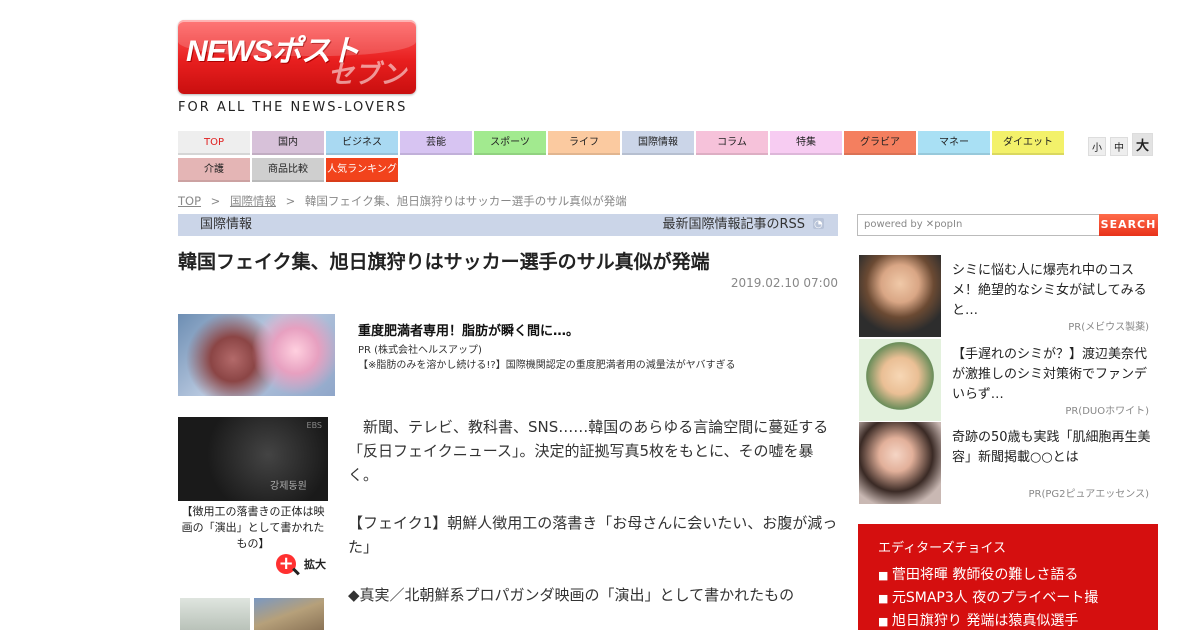 This screenshot has width=1200, height=630. What do you see at coordinates (880, 143) in the screenshot?
I see `nav-tab: グラビア` at bounding box center [880, 143].